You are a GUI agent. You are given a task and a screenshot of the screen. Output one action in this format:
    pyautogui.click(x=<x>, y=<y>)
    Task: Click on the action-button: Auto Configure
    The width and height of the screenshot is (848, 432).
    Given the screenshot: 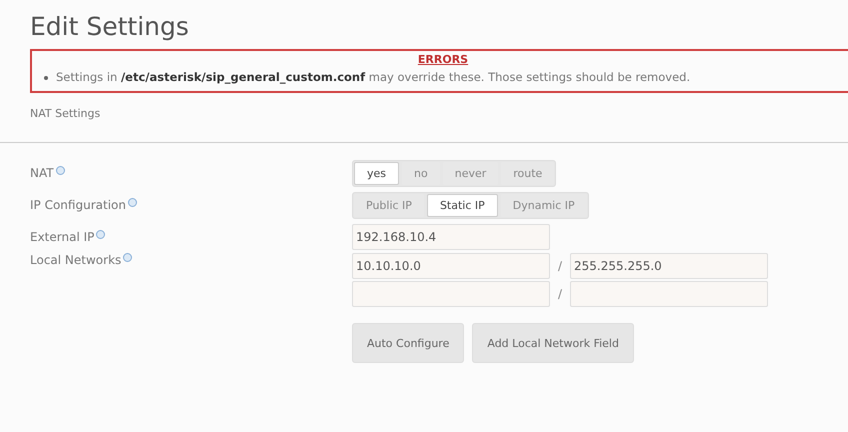 What is the action you would take?
    pyautogui.click(x=408, y=343)
    